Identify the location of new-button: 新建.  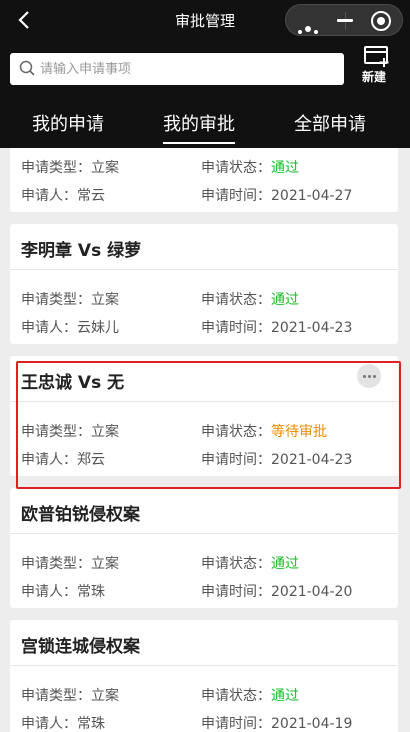
(377, 68).